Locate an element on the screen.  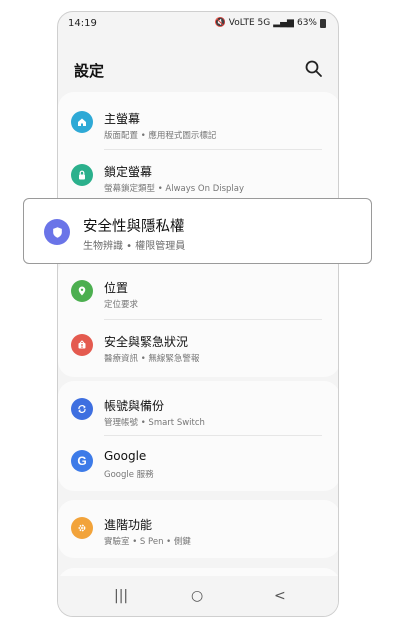
setting-title: 鎖定螢幕 is located at coordinates (128, 172).